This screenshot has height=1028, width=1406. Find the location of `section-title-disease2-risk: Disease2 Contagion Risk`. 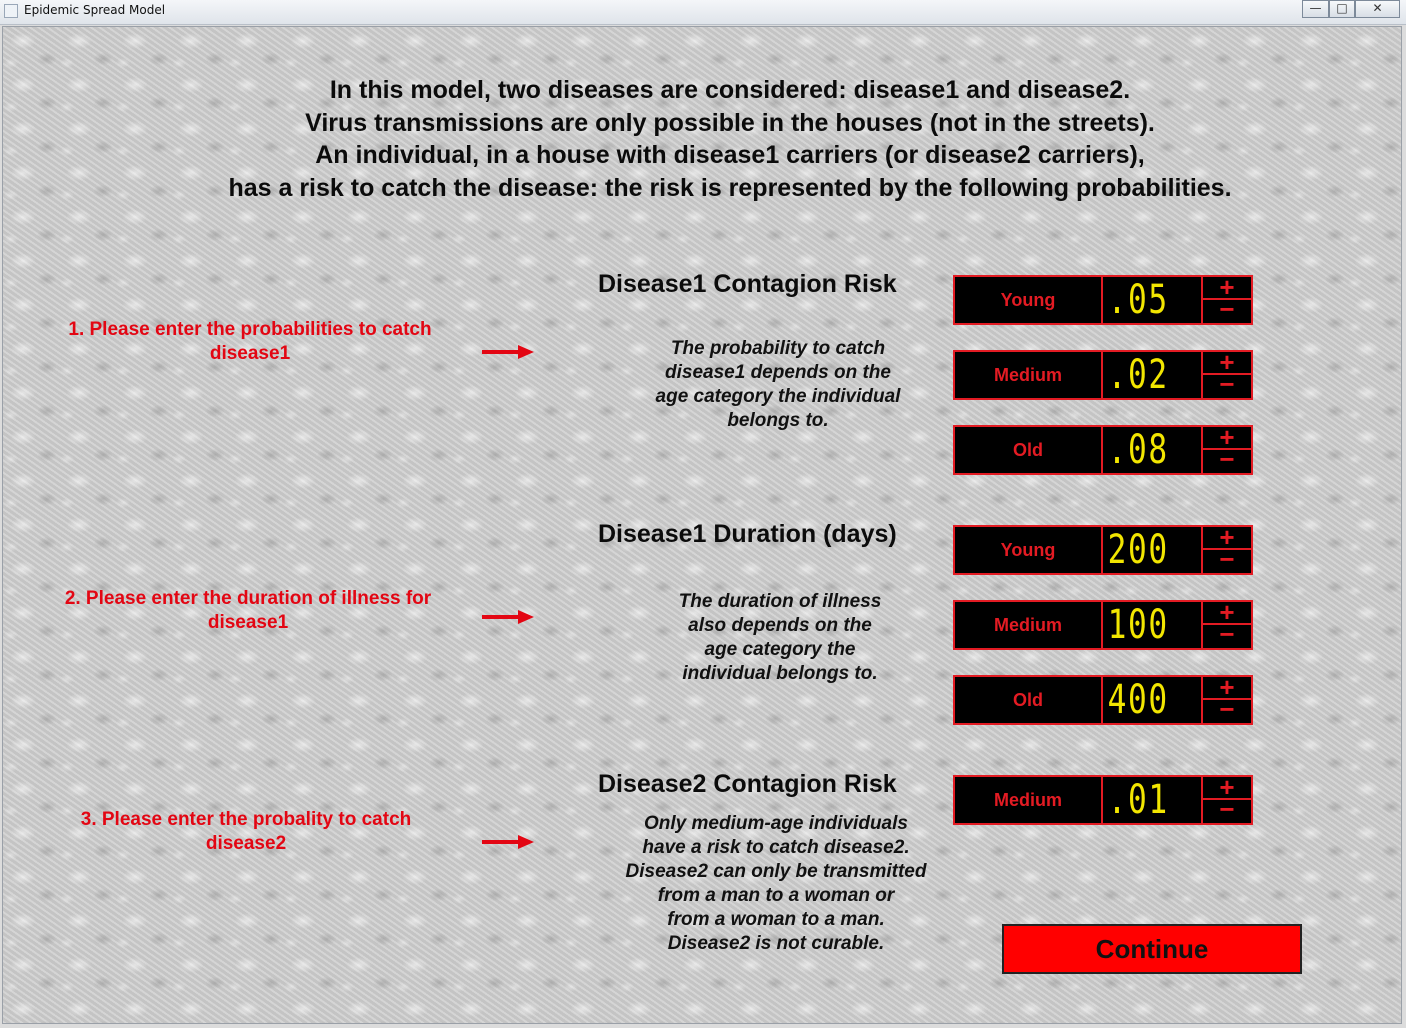

section-title-disease2-risk: Disease2 Contagion Risk is located at coordinates (747, 784).